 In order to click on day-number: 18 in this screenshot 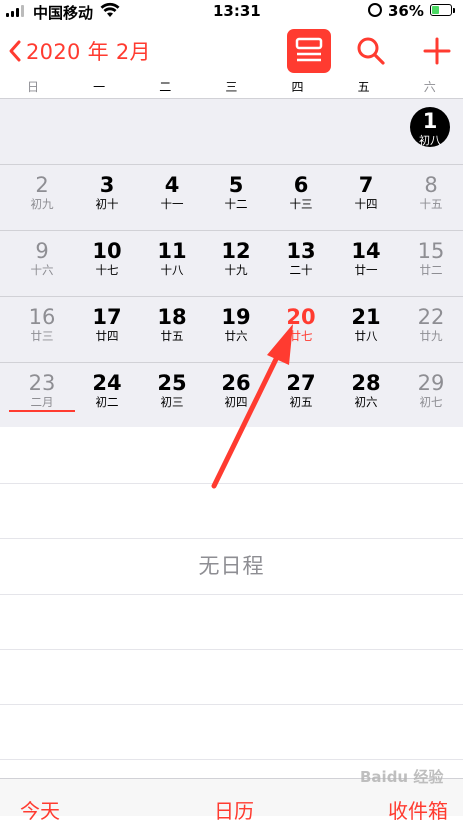, I will do `click(172, 317)`.